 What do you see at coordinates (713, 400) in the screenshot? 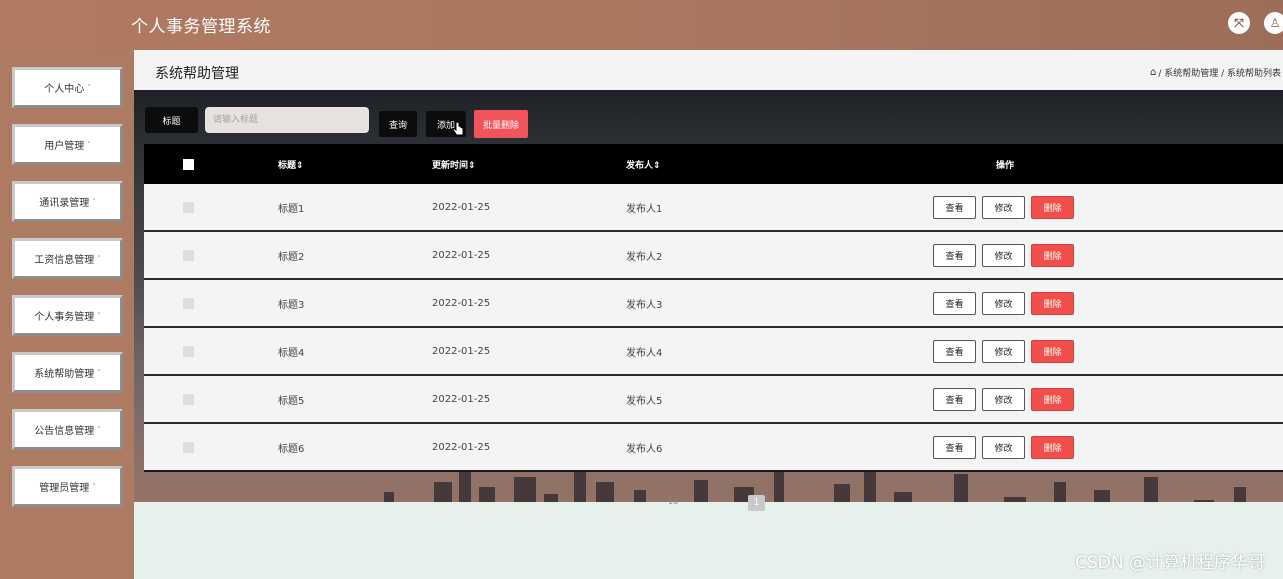
I see `table-row: 标题5 2022-01-25 发布人5 查看 修改 删除` at bounding box center [713, 400].